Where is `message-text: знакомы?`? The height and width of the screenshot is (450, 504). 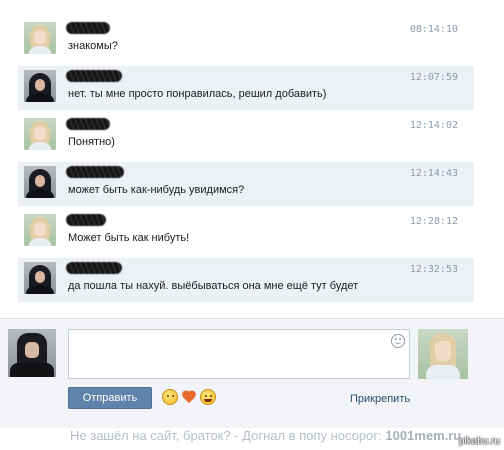
message-text: знакомы? is located at coordinates (93, 46).